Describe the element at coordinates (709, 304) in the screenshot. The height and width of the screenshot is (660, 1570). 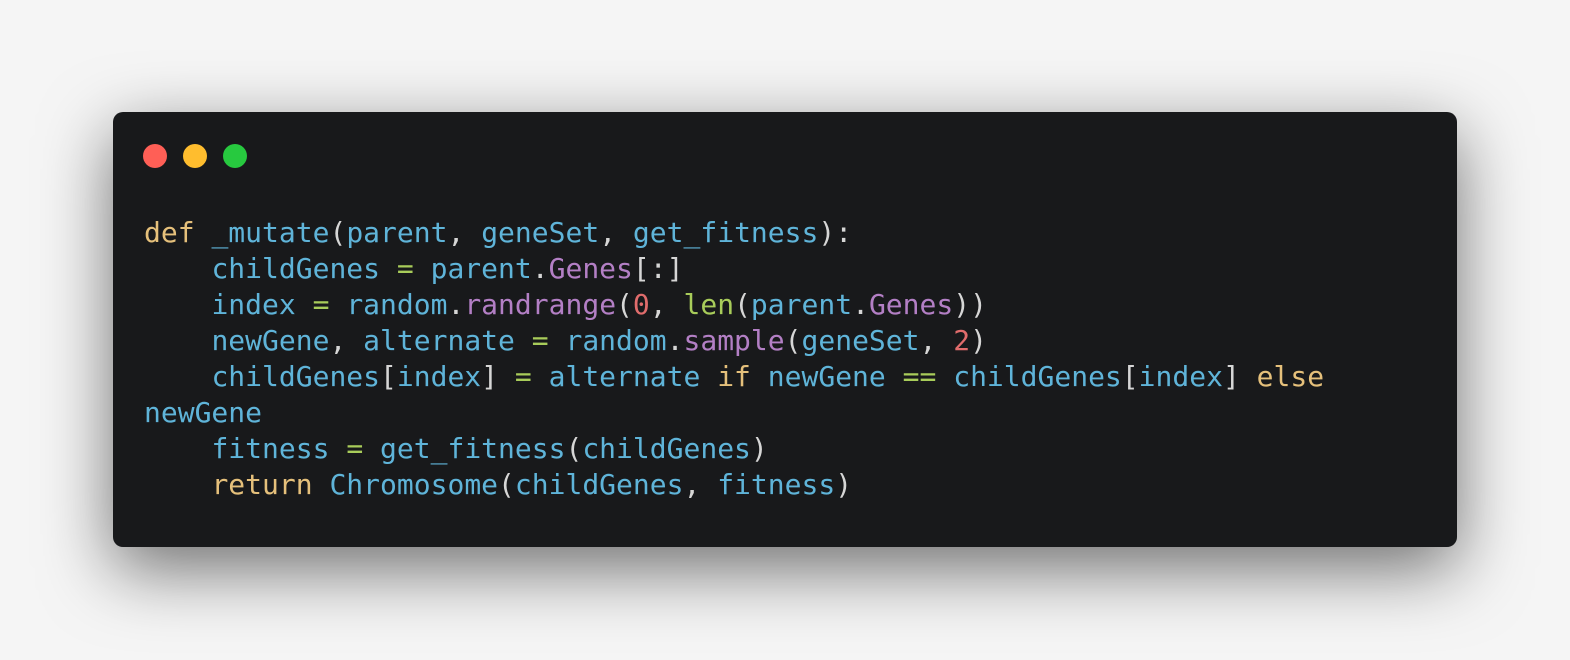
I see `code-token-builtin: len` at that location.